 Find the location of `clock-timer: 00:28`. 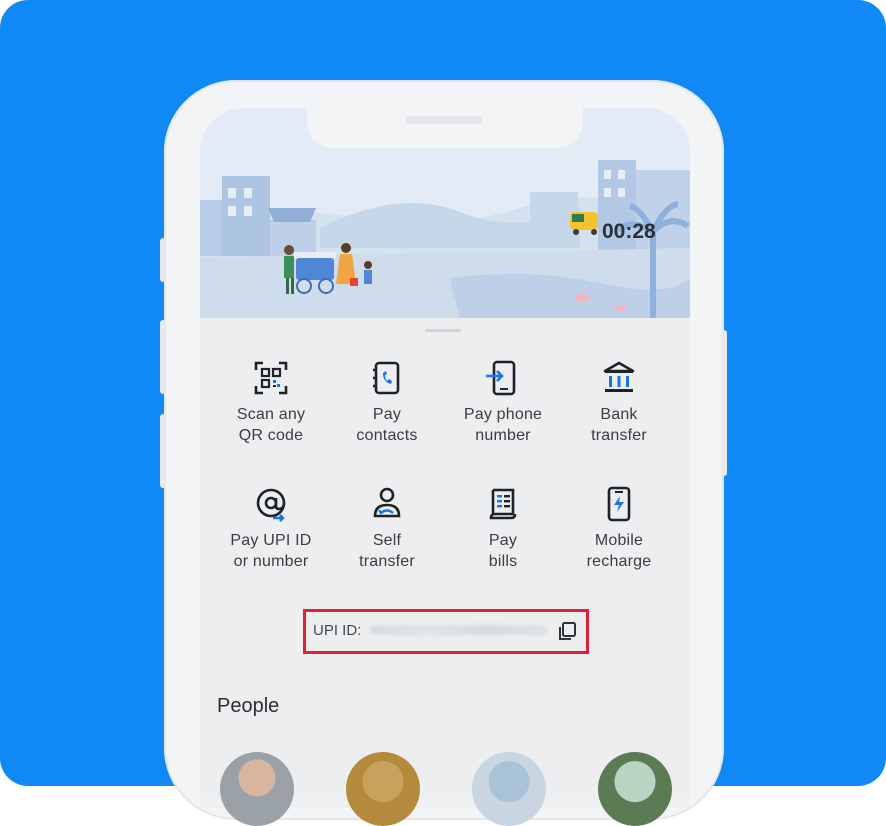

clock-timer: 00:28 is located at coordinates (629, 231).